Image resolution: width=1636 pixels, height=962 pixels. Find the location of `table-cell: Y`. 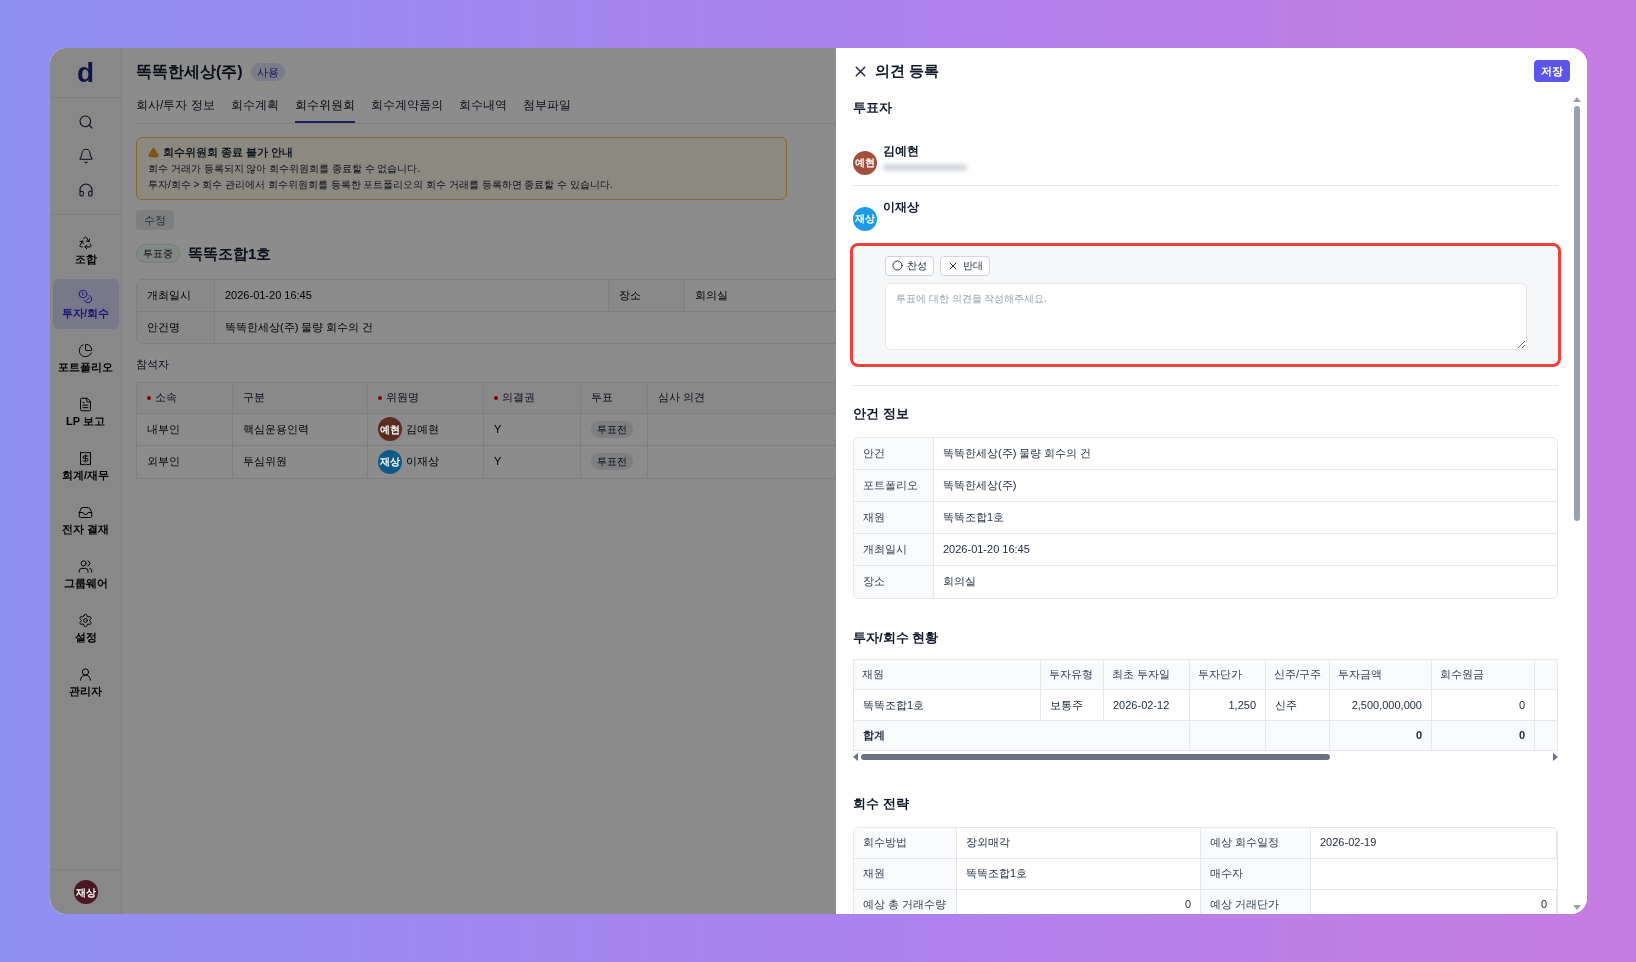

table-cell: Y is located at coordinates (532, 429).